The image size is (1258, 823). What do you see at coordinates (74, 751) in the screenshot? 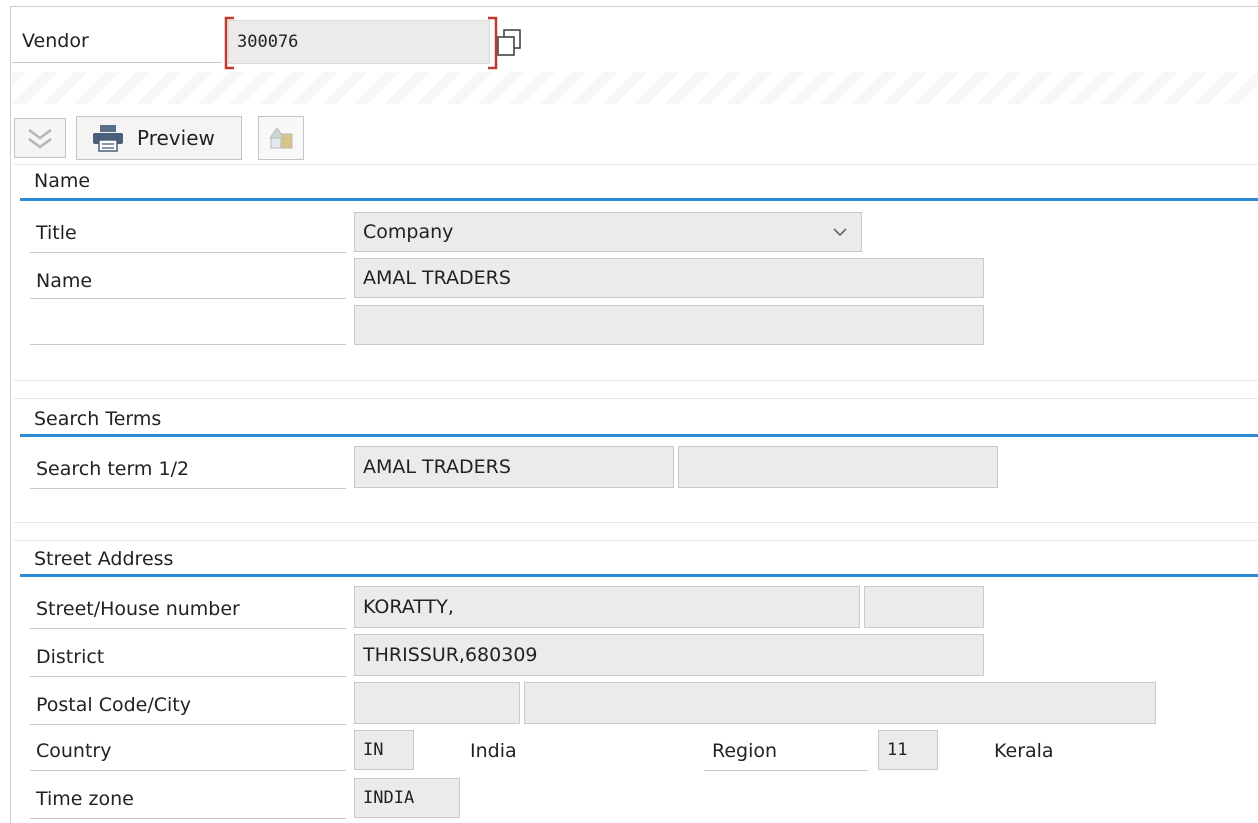
I see `country-label: Country` at bounding box center [74, 751].